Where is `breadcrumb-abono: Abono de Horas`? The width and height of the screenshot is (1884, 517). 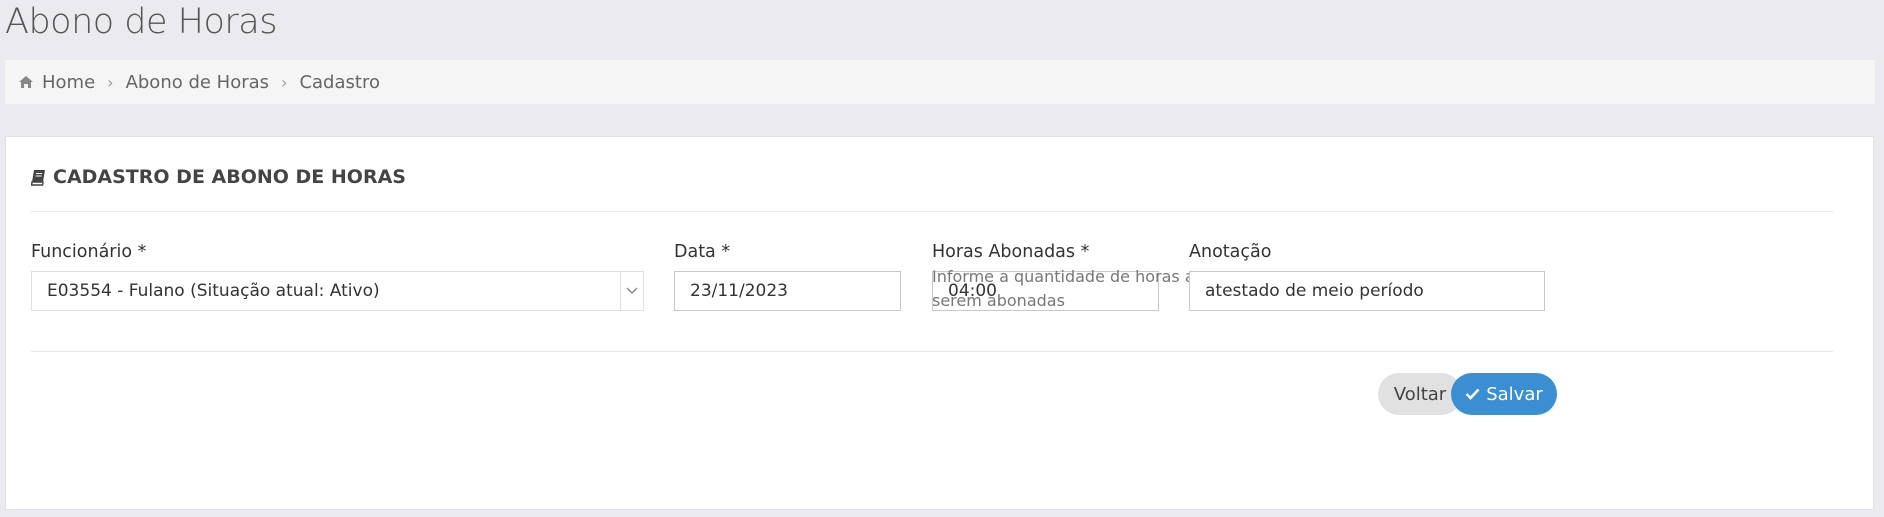
breadcrumb-abono: Abono de Horas is located at coordinates (197, 82).